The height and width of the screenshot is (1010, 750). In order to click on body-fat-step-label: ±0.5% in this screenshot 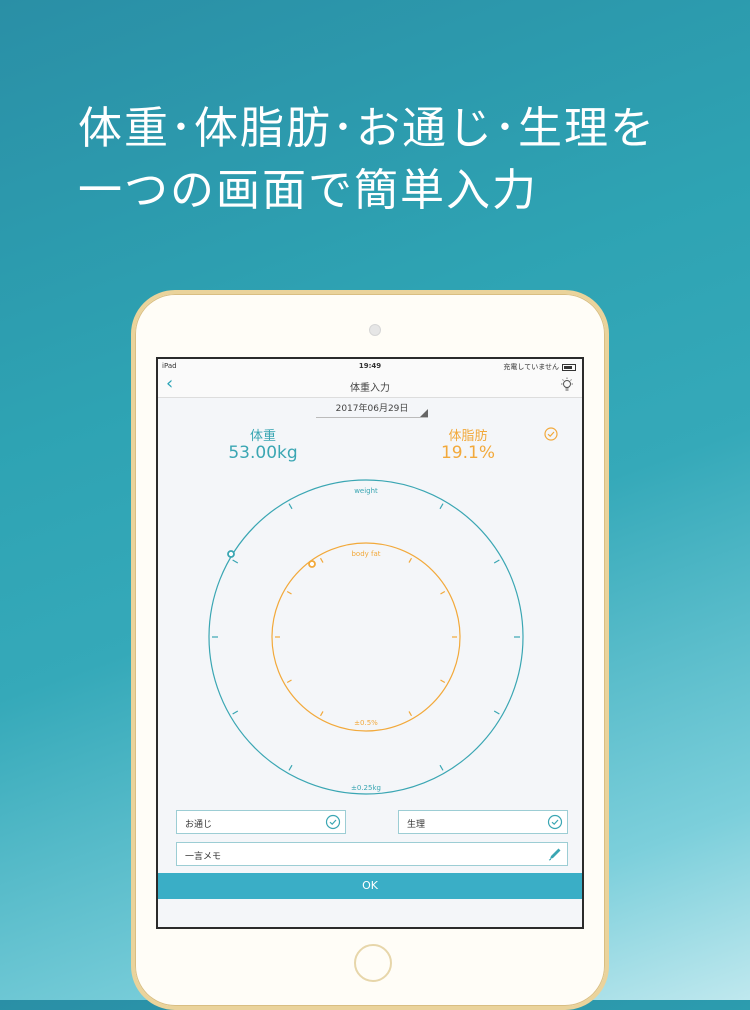, I will do `click(366, 723)`.